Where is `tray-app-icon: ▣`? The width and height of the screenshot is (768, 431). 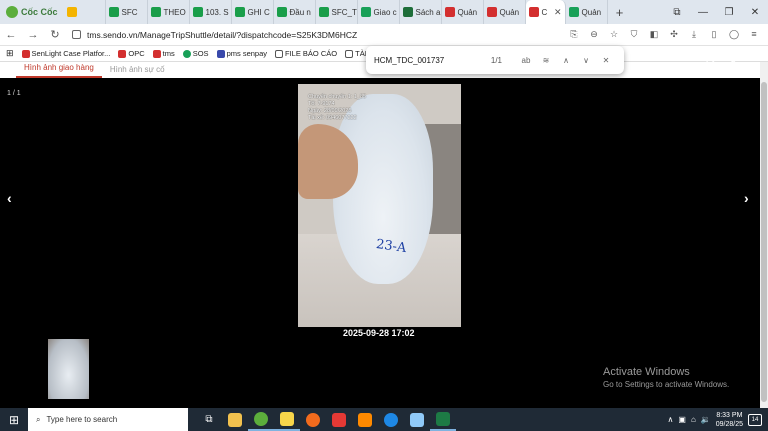 tray-app-icon: ▣ is located at coordinates (682, 419).